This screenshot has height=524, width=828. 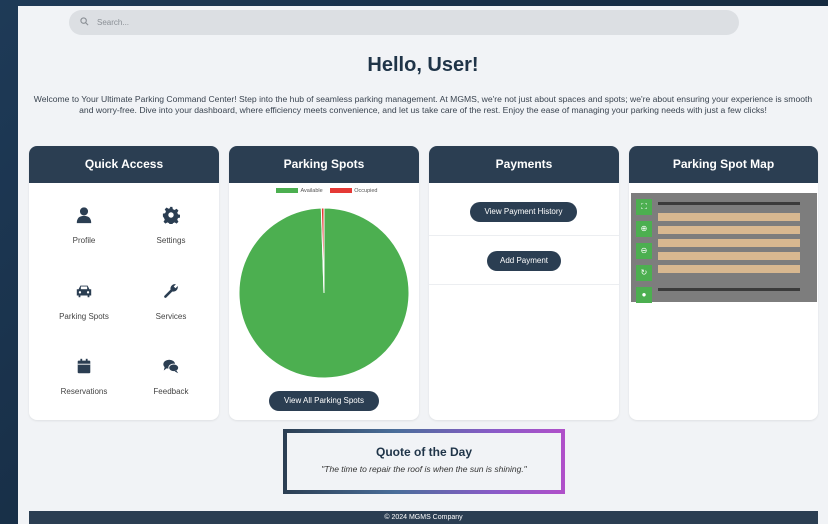 What do you see at coordinates (84, 378) in the screenshot?
I see `reservations-link: Reservations` at bounding box center [84, 378].